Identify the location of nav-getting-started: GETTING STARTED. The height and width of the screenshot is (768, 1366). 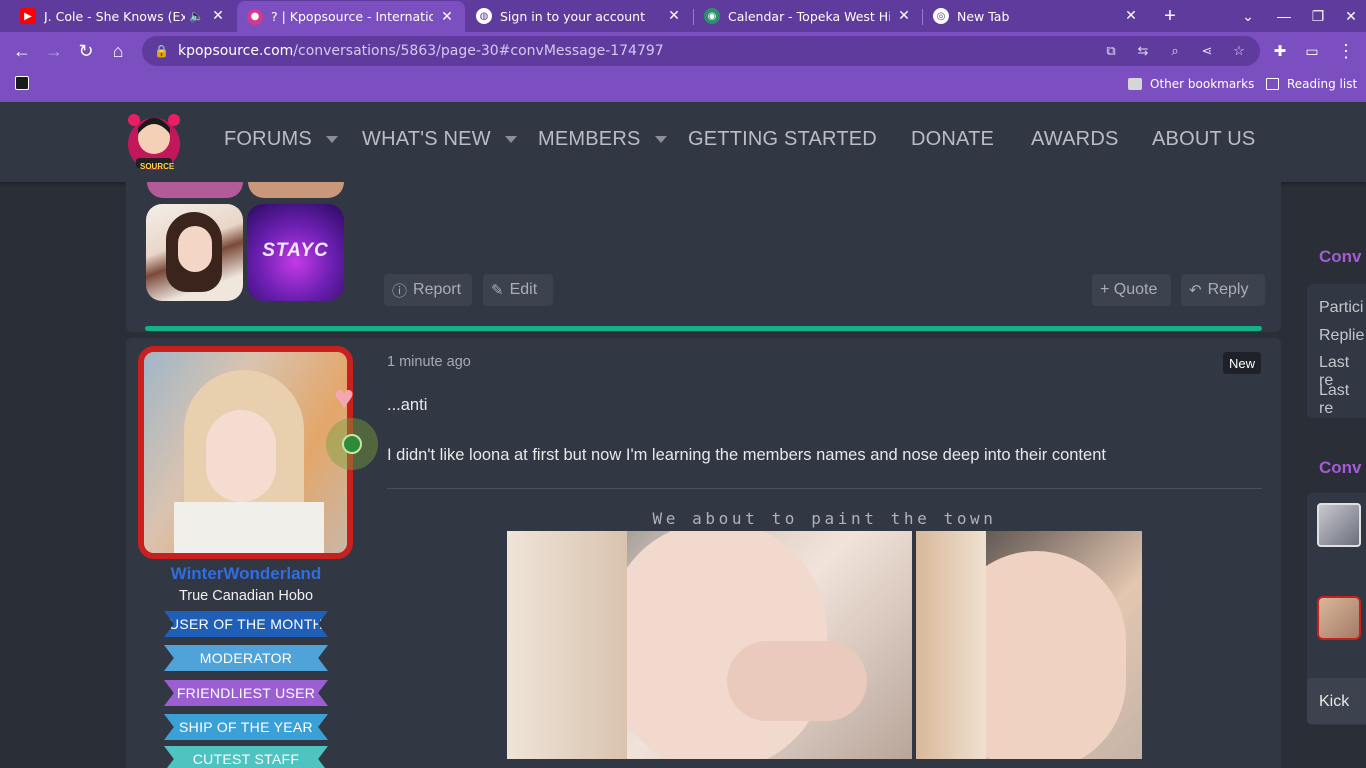
(782, 139).